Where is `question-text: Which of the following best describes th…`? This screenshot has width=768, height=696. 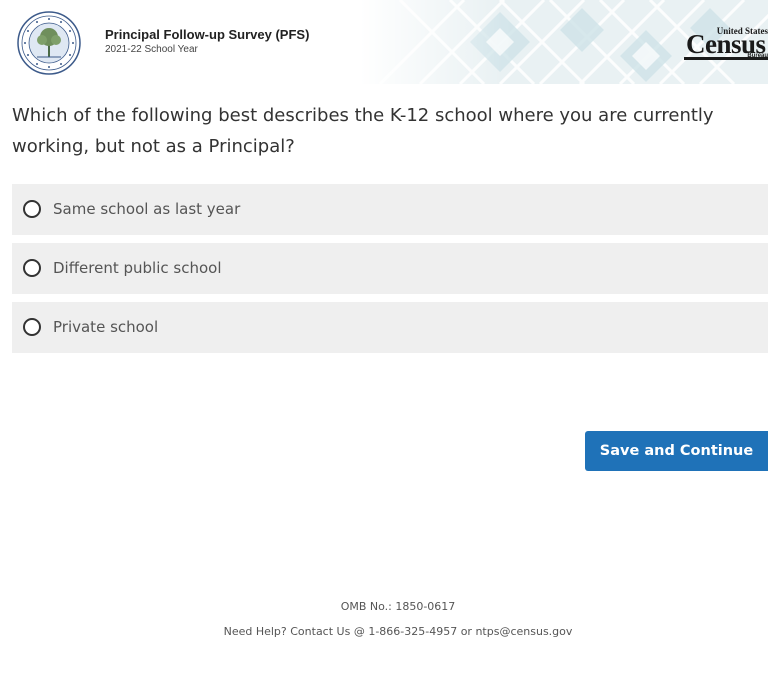 question-text: Which of the following best describes th… is located at coordinates (363, 131).